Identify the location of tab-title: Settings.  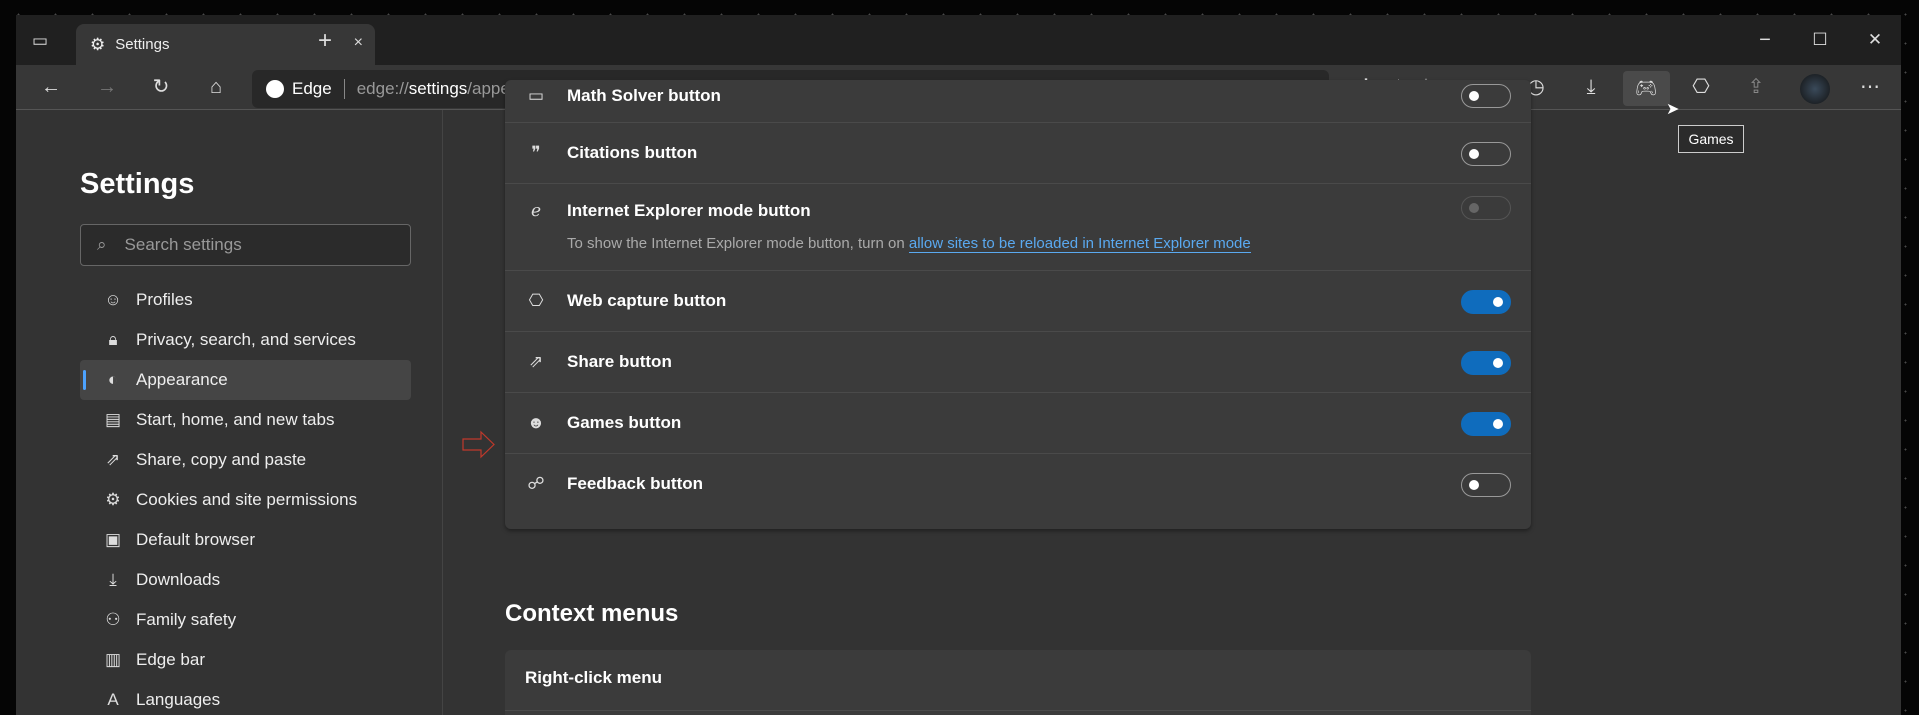
(142, 44).